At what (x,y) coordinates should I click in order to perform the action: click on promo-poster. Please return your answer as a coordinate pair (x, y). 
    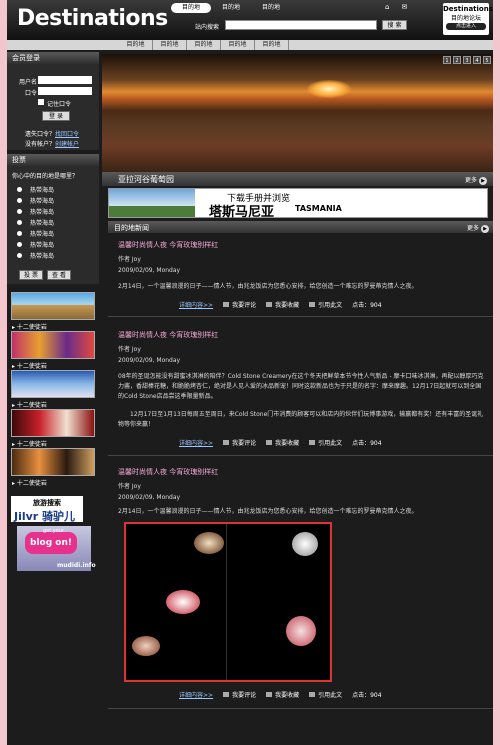
    Looking at the image, I should click on (228, 602).